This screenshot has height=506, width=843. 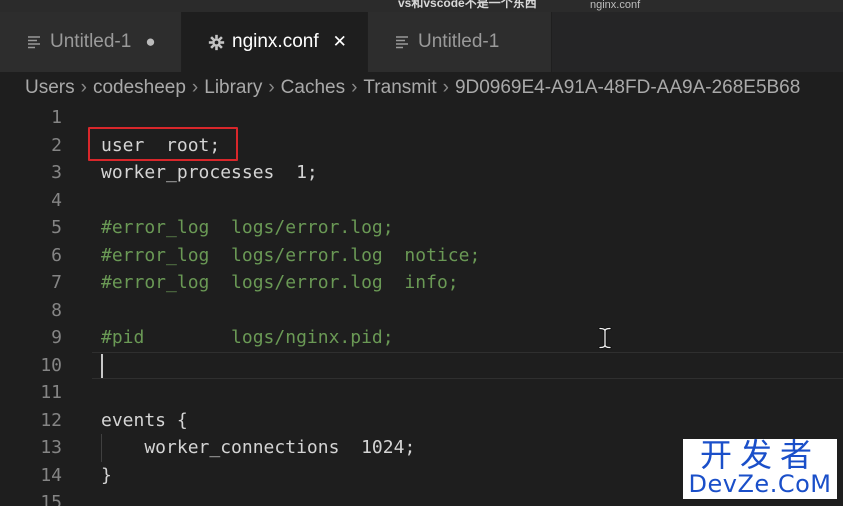 What do you see at coordinates (51, 499) in the screenshot?
I see `line-number: 15` at bounding box center [51, 499].